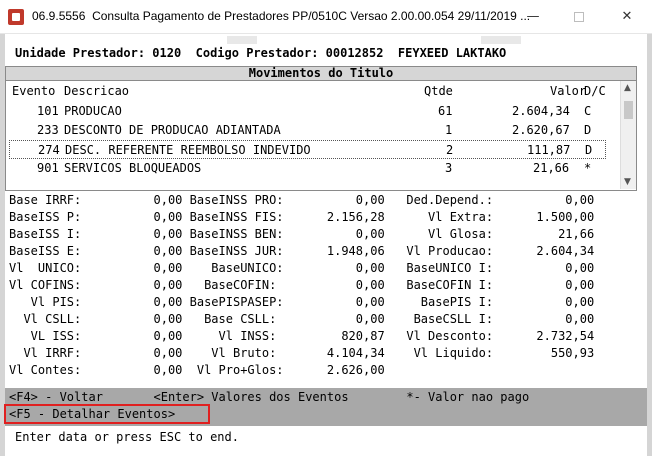 This screenshot has height=456, width=652. I want to click on row-valor: 2.620,67, so click(541, 130).